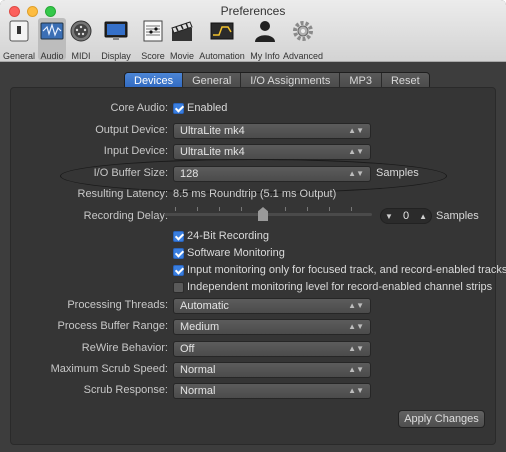  I want to click on output-device-popup: UltraLite mk4 ▲▼, so click(272, 131).